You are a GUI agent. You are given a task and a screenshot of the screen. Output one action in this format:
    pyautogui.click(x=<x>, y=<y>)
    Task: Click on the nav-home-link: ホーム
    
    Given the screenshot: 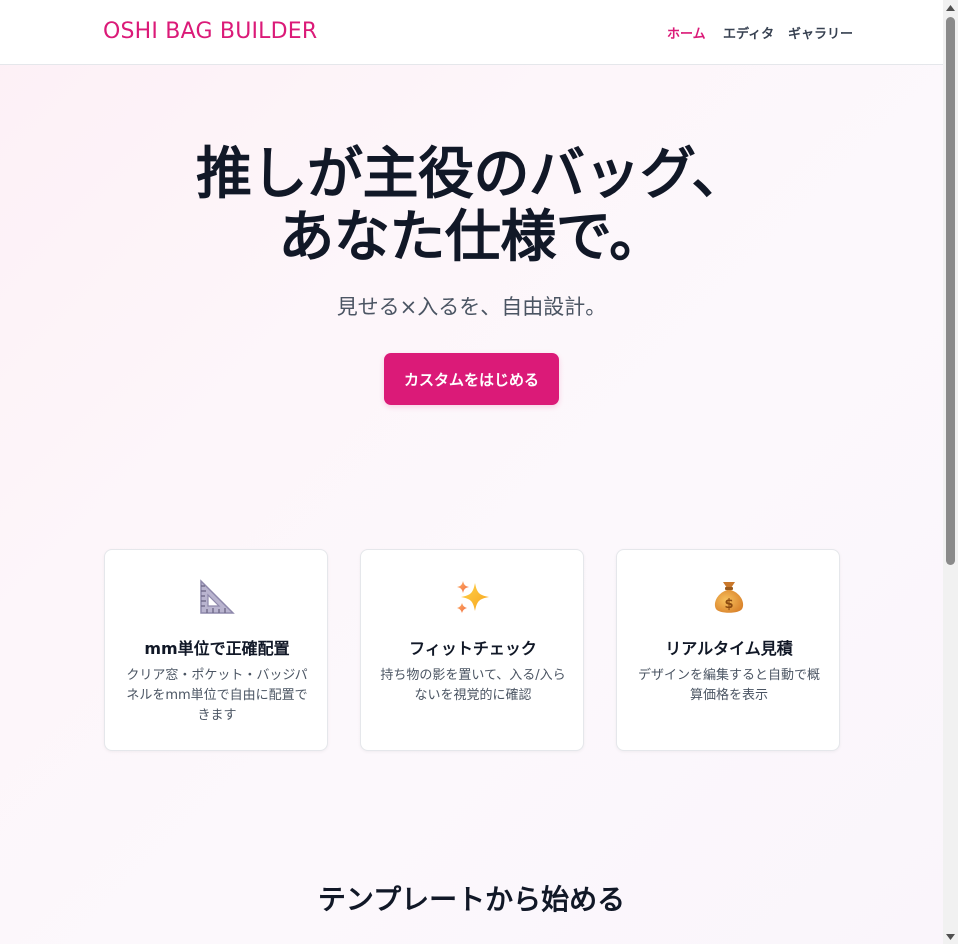 What is the action you would take?
    pyautogui.click(x=686, y=32)
    